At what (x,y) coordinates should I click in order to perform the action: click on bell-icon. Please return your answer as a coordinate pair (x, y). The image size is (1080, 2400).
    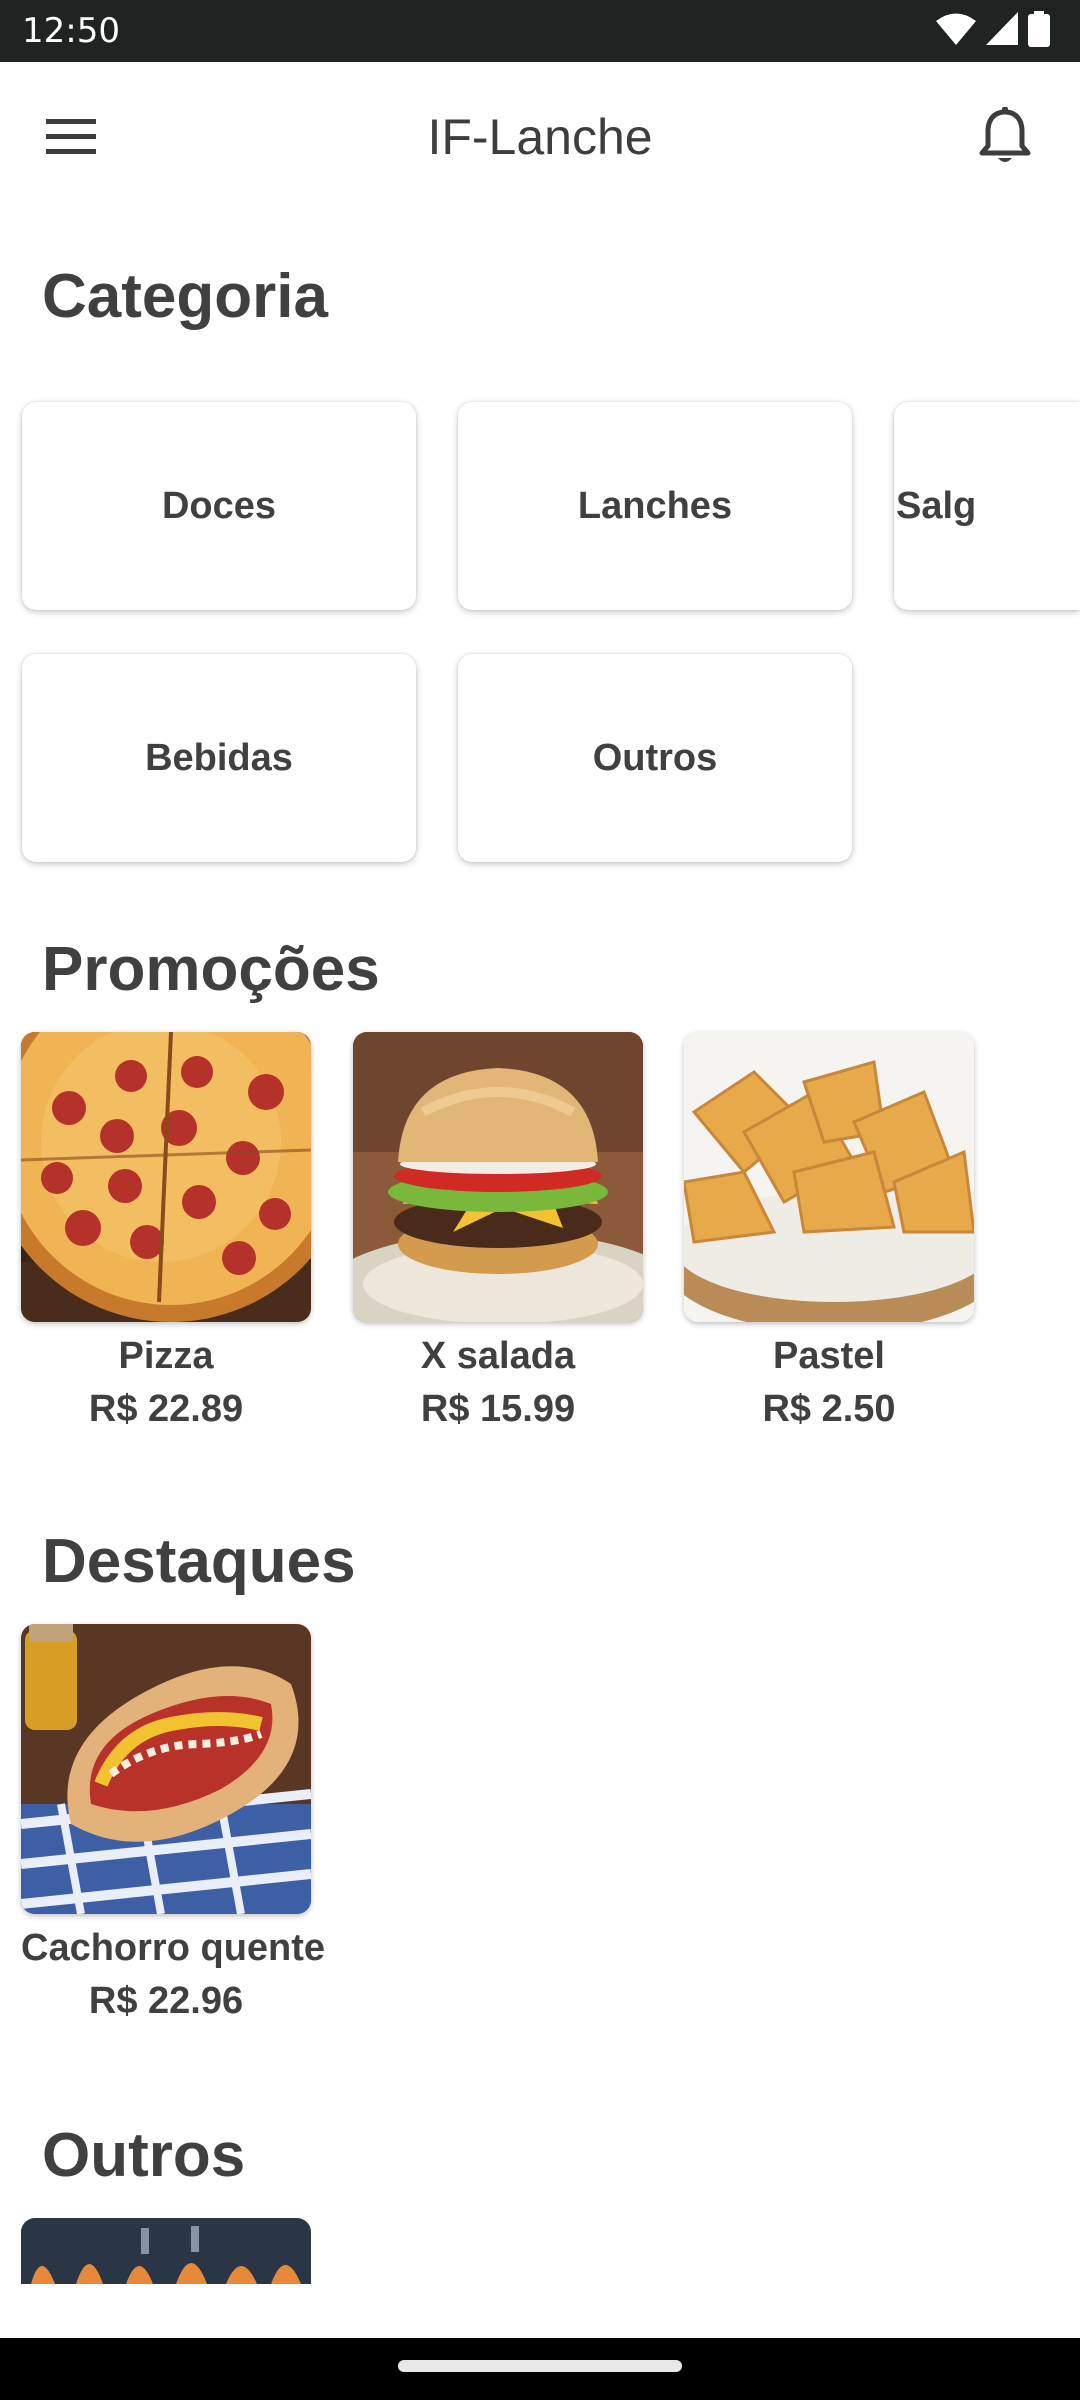
    Looking at the image, I should click on (1005, 137).